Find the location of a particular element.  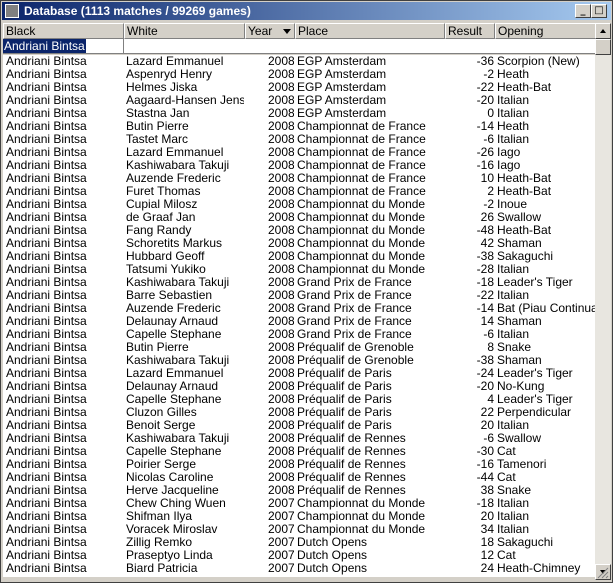

minimize-button: _ is located at coordinates (583, 11).